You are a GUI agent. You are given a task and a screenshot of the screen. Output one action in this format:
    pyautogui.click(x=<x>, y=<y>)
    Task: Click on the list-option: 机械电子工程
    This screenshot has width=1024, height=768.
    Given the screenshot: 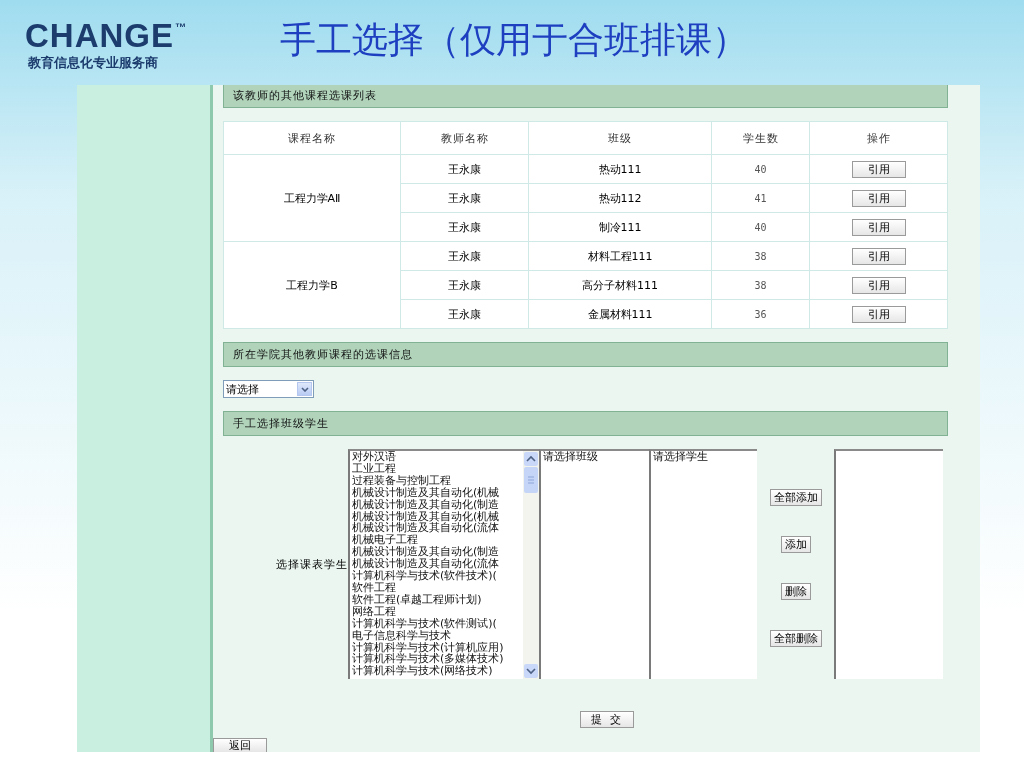 What is the action you would take?
    pyautogui.click(x=437, y=540)
    